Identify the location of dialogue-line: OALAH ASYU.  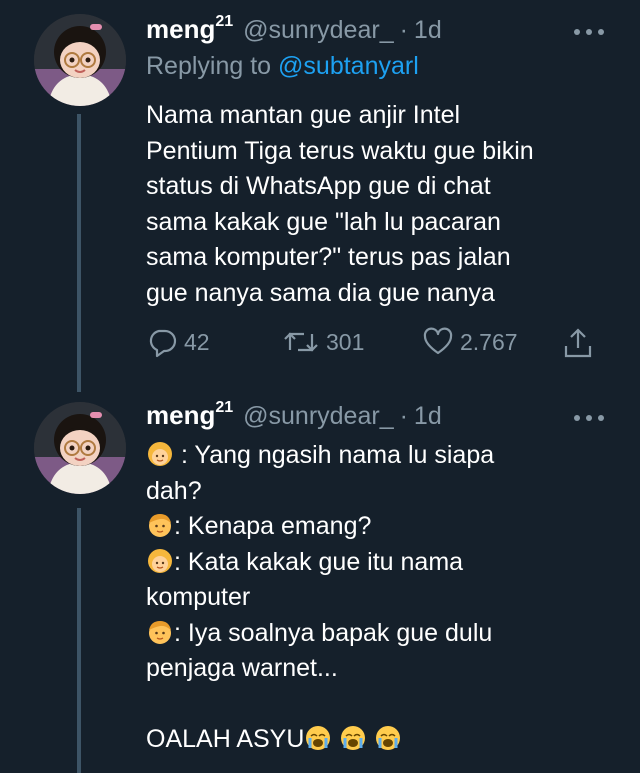
(376, 740).